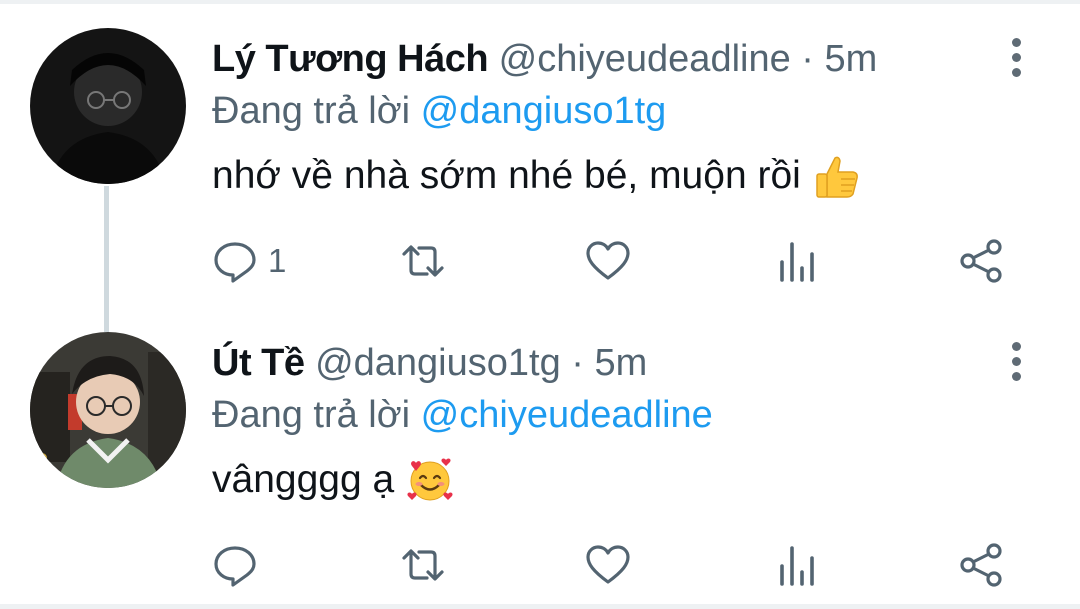 The image size is (1080, 609). Describe the element at coordinates (540, 606) in the screenshot. I see `bottom-divider` at that location.